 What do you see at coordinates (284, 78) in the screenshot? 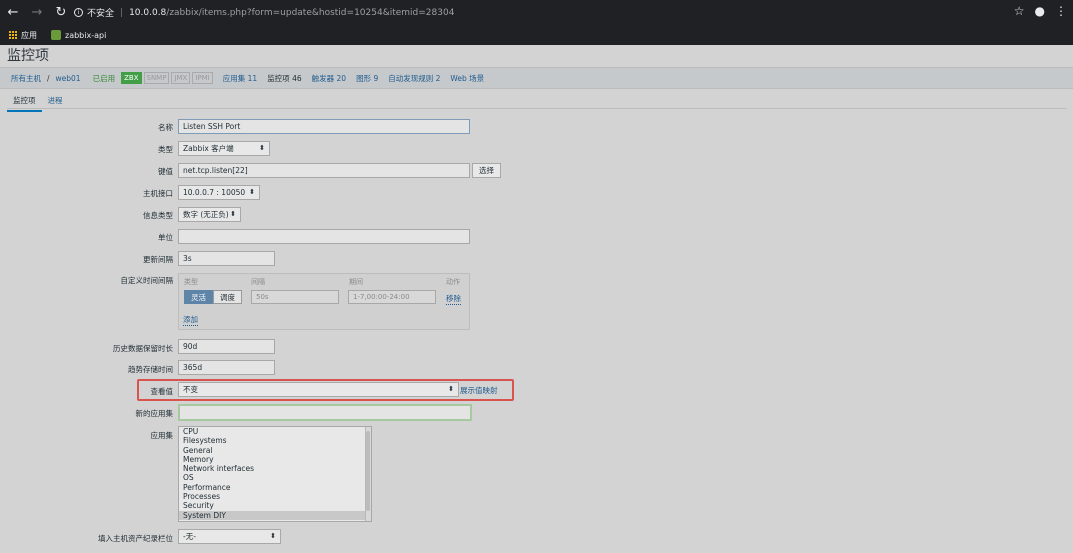
I see `items-link: 监控项 46` at bounding box center [284, 78].